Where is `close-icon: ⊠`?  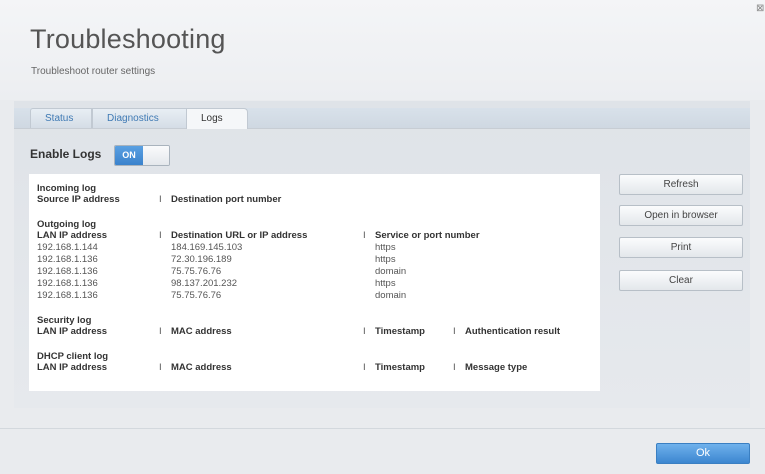 close-icon: ⊠ is located at coordinates (760, 8).